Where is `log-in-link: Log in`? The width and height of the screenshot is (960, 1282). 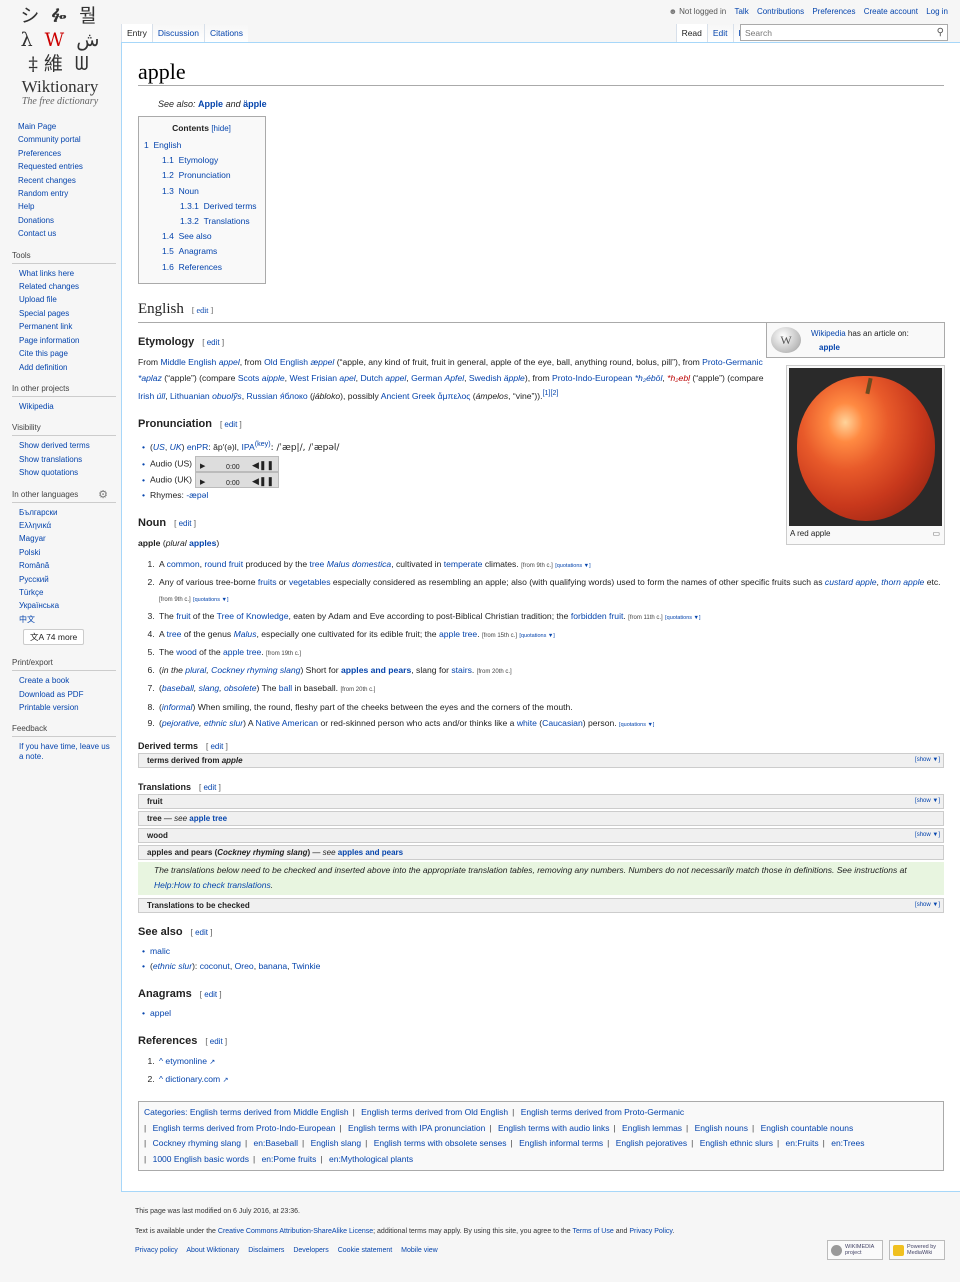
log-in-link: Log in is located at coordinates (937, 11).